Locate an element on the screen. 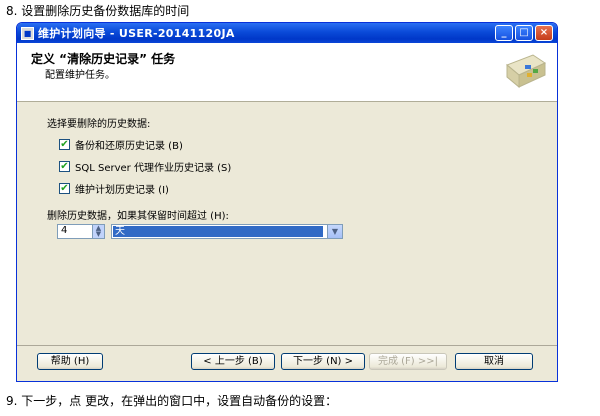 This screenshot has height=416, width=600. maximize-button: □ is located at coordinates (524, 33).